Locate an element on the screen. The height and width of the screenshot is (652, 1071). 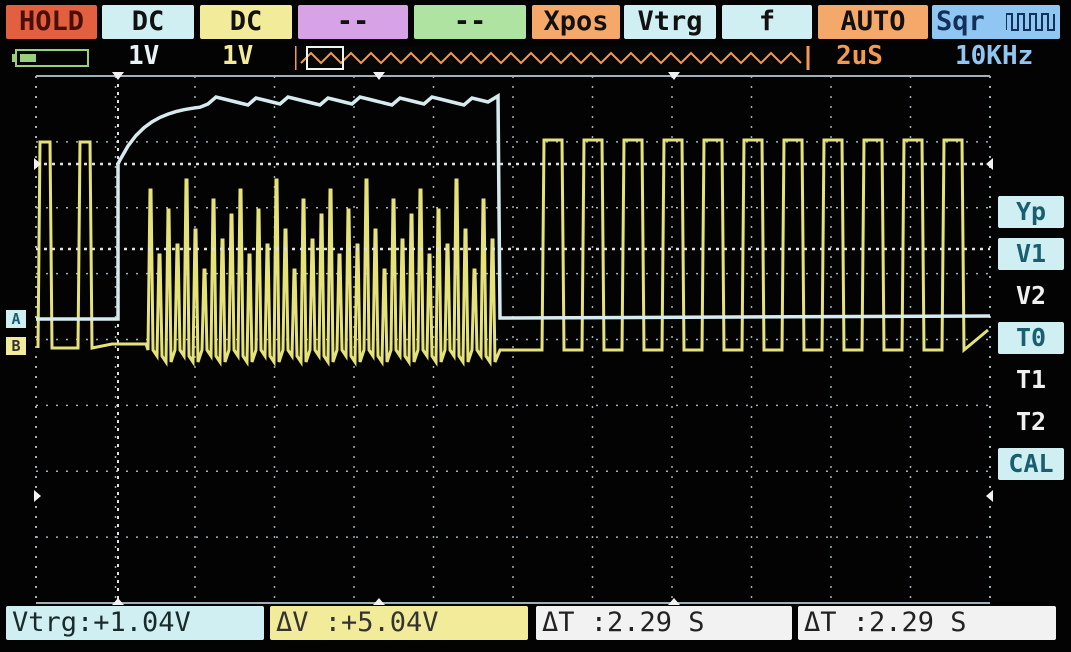
menu-t2: T2 is located at coordinates (1031, 422).